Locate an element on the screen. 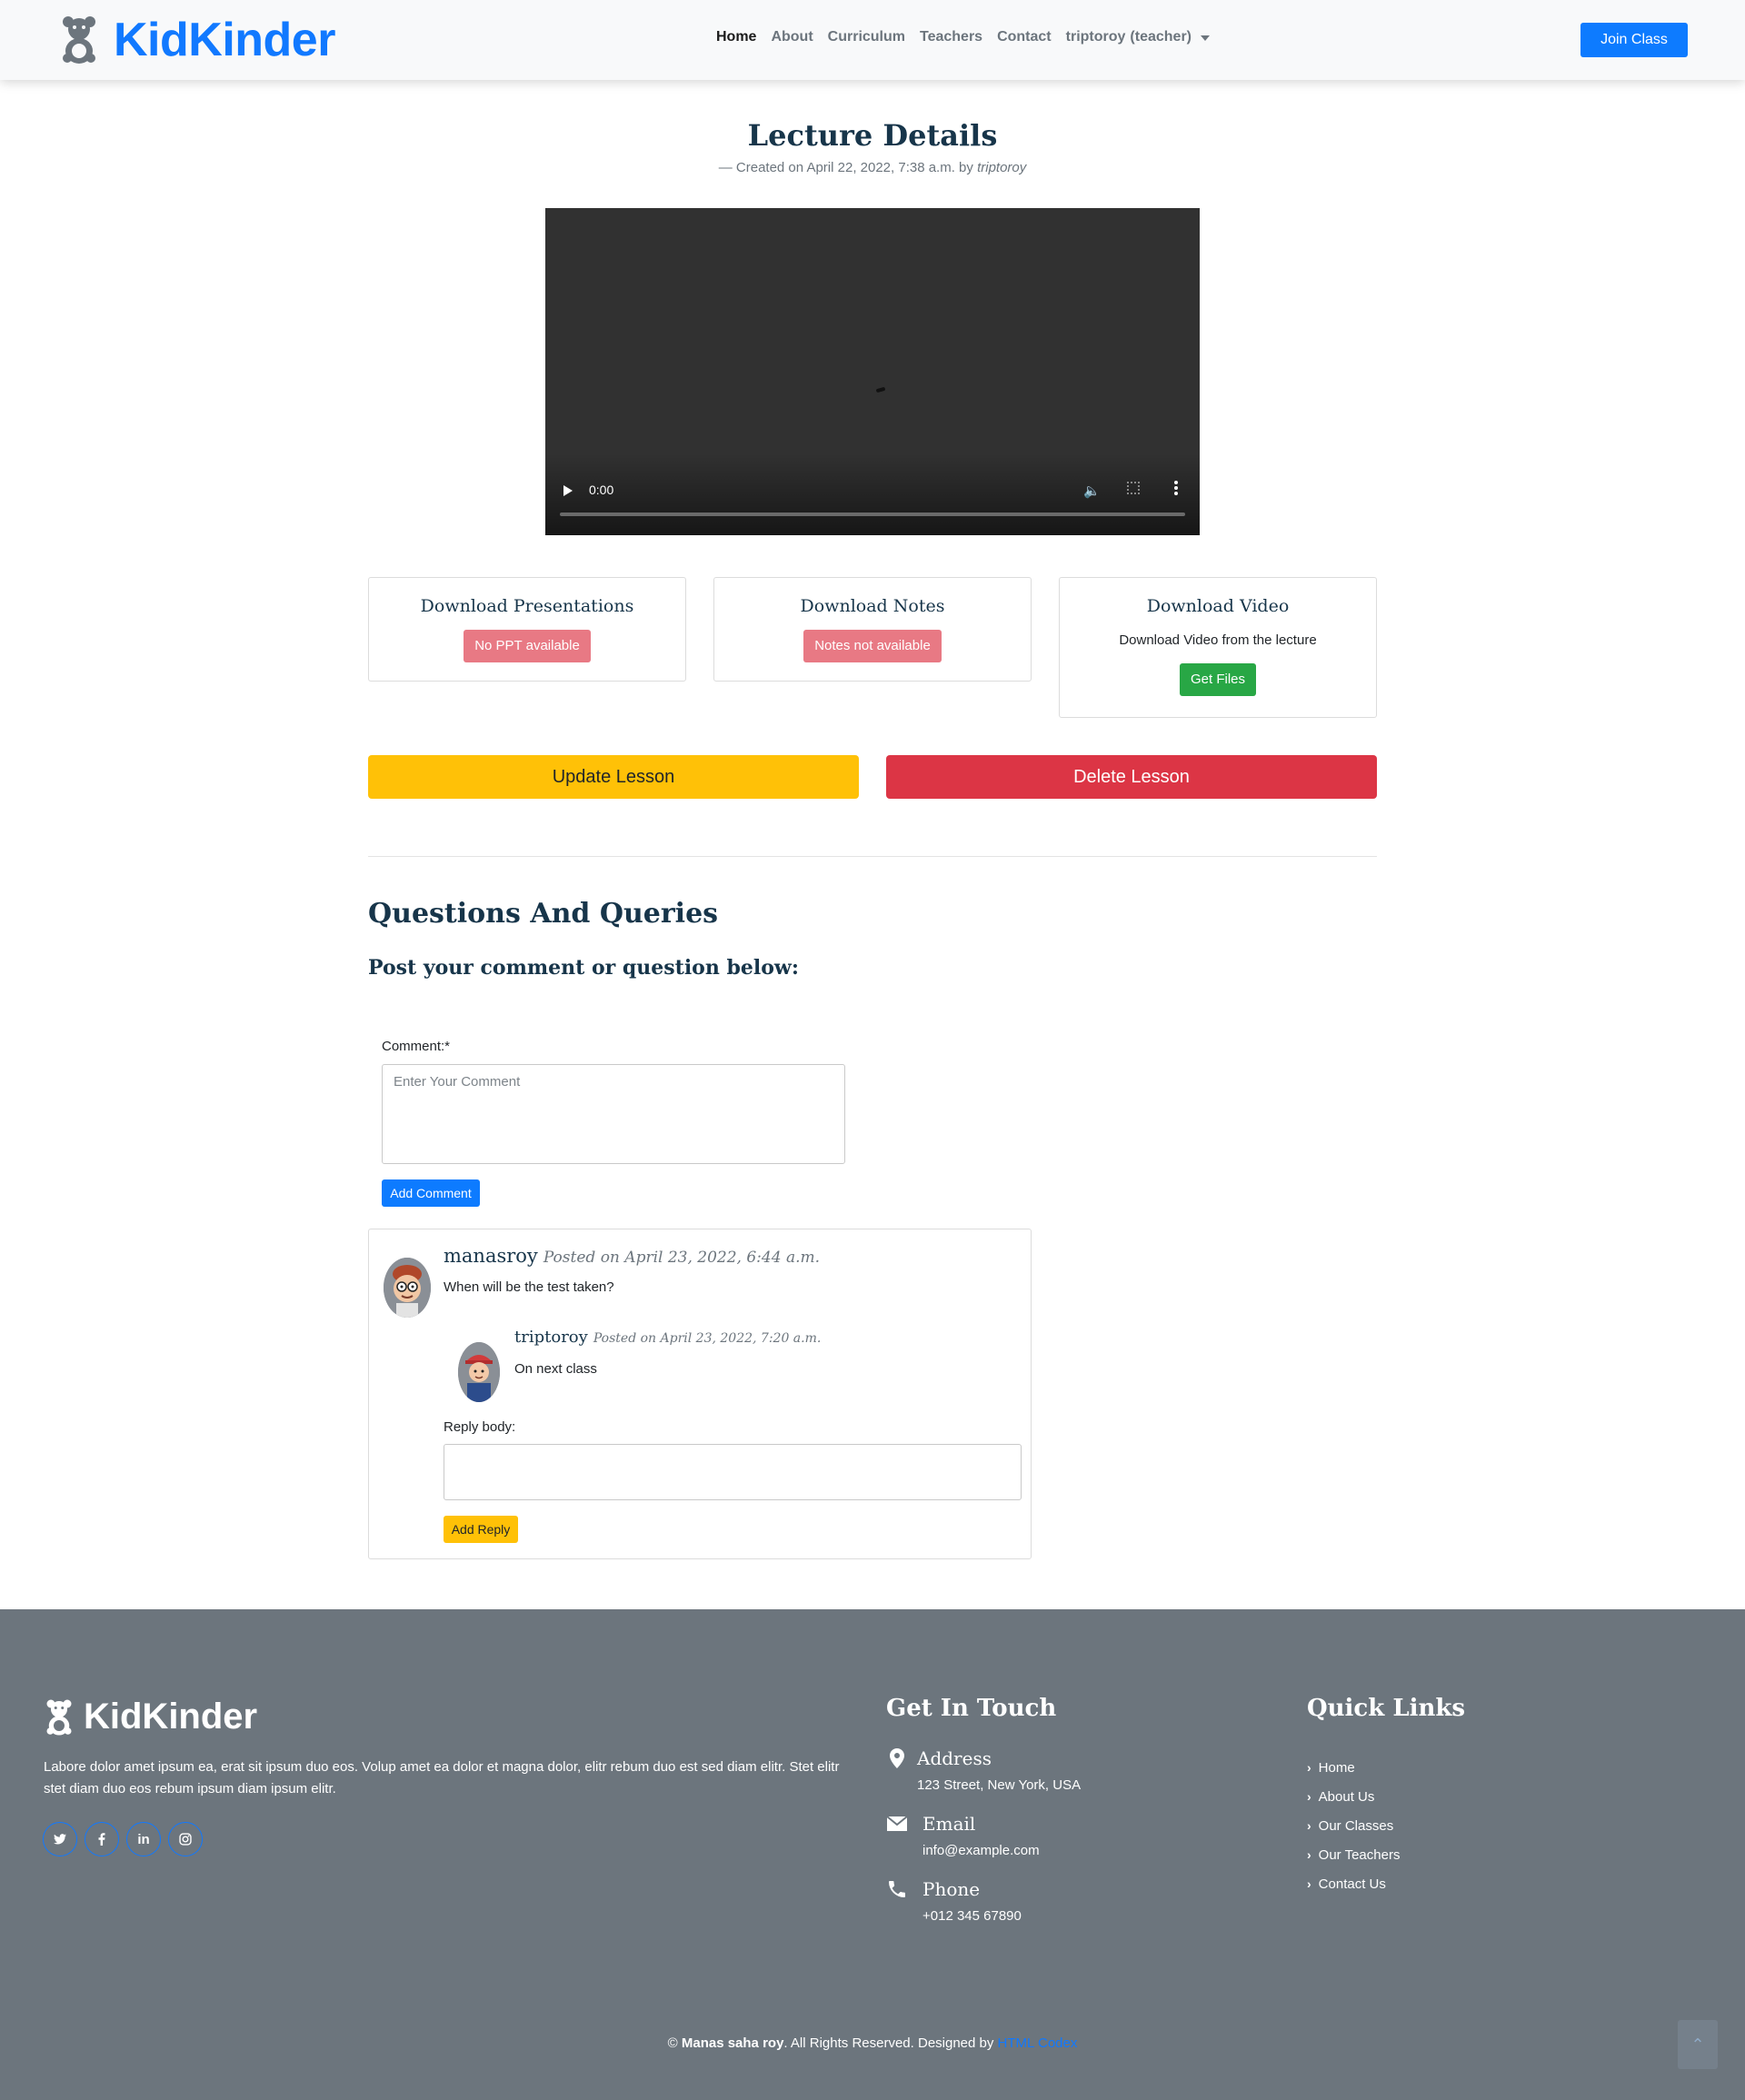 The image size is (1745, 2100). instagram-icon is located at coordinates (185, 1839).